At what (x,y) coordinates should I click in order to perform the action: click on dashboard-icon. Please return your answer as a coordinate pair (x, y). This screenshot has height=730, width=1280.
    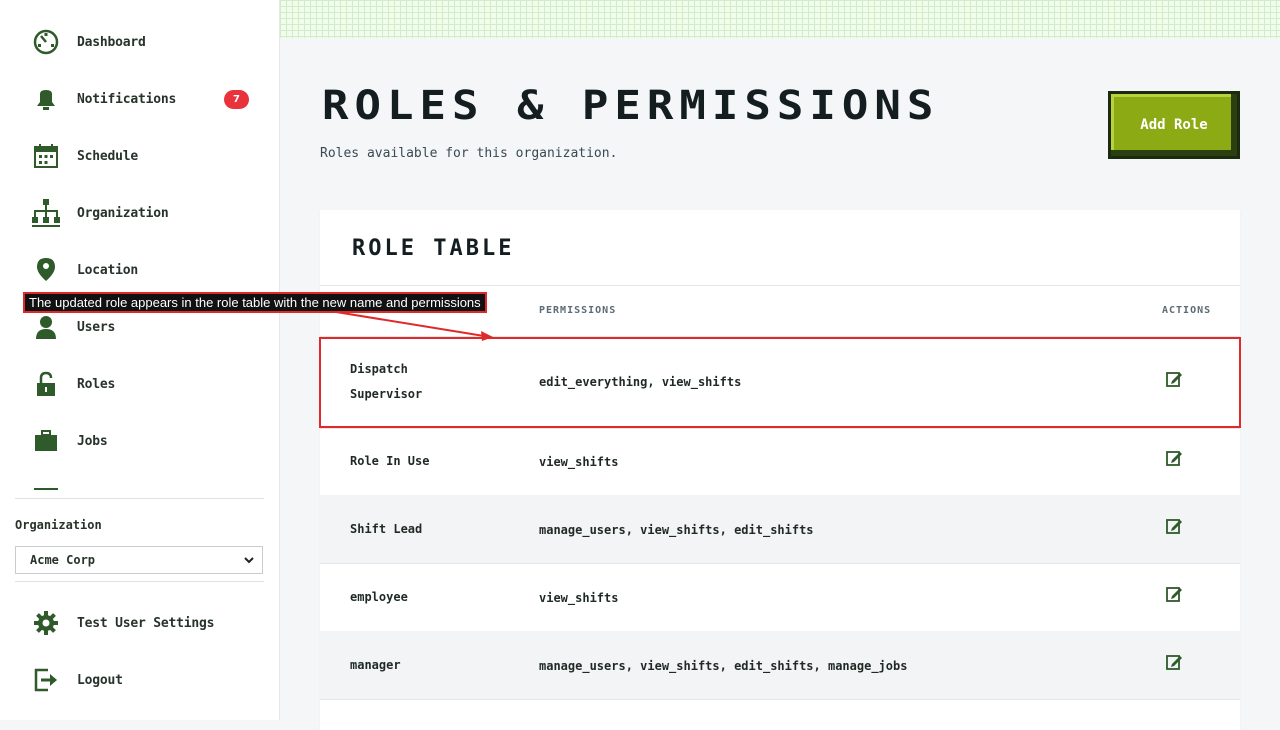
    Looking at the image, I should click on (46, 42).